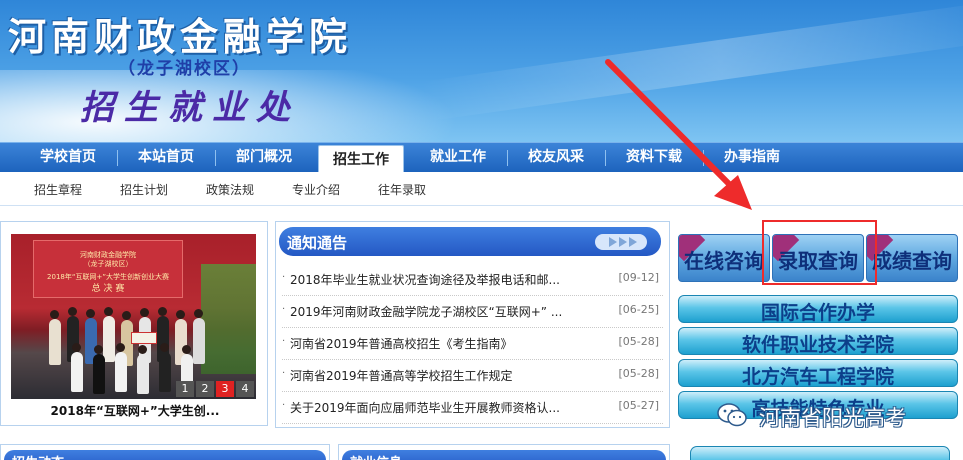 This screenshot has height=460, width=963. I want to click on nav-guide: 办事指南, so click(752, 158).